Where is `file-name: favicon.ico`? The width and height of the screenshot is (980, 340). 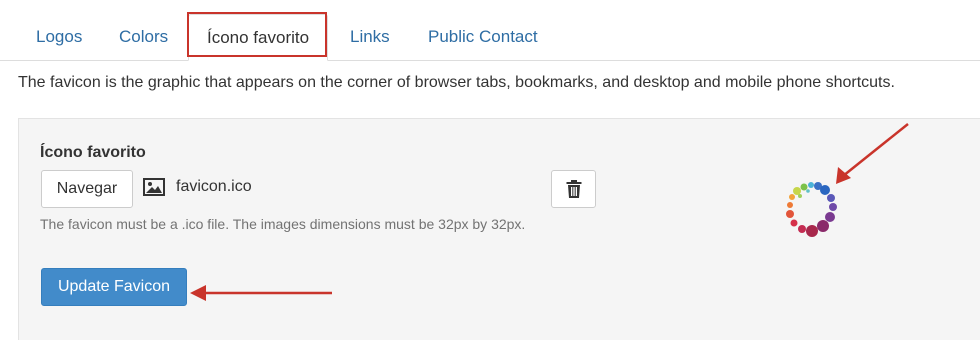
file-name: favicon.ico is located at coordinates (214, 186).